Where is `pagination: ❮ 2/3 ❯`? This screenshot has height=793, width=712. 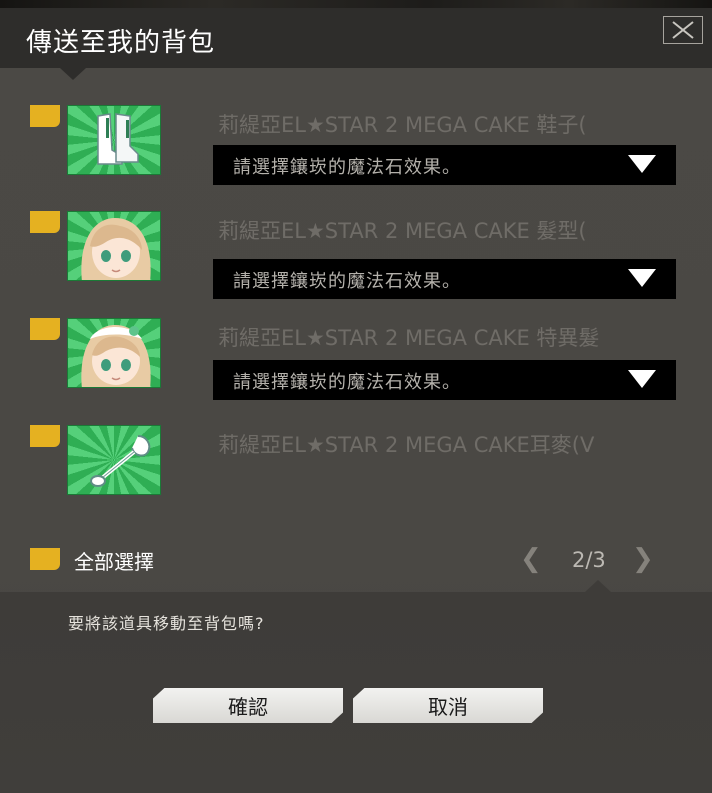
pagination: ❮ 2/3 ❯ is located at coordinates (595, 559).